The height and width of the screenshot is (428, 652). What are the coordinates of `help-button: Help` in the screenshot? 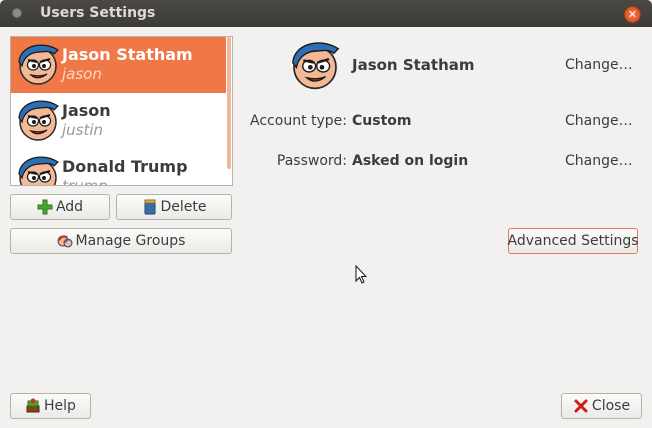 It's located at (50, 406).